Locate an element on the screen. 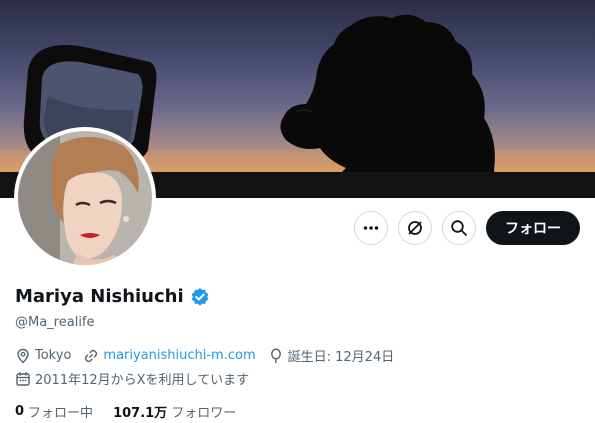  profile-meta: Tokyo mariyanishiuchi-m.com 誕生日: 12月24日 is located at coordinates (210, 355).